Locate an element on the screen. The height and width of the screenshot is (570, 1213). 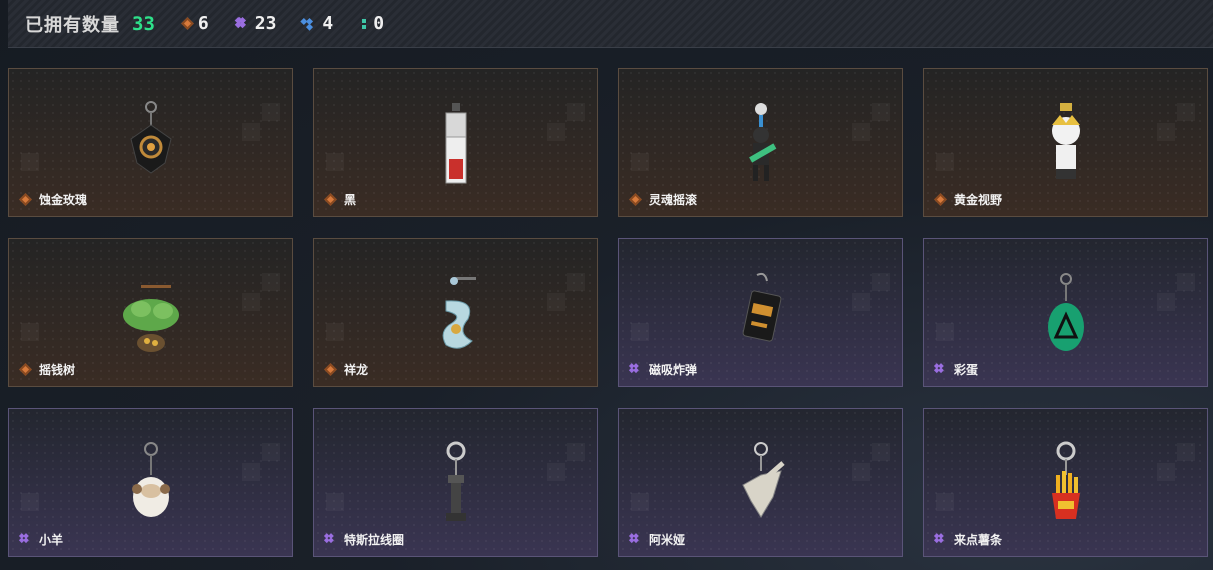
charm-card: 摇钱树 is located at coordinates (150, 312).